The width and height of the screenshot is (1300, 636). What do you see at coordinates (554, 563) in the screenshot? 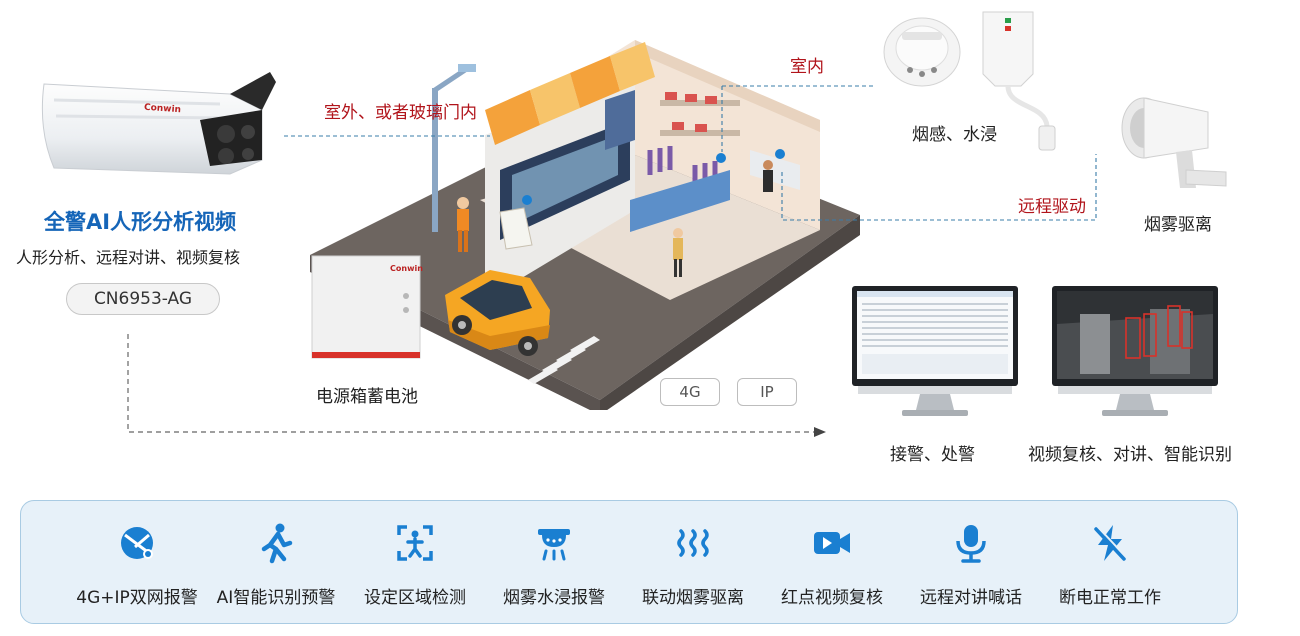
I see `feature-smoke-water: 烟雾水浸报警` at bounding box center [554, 563].